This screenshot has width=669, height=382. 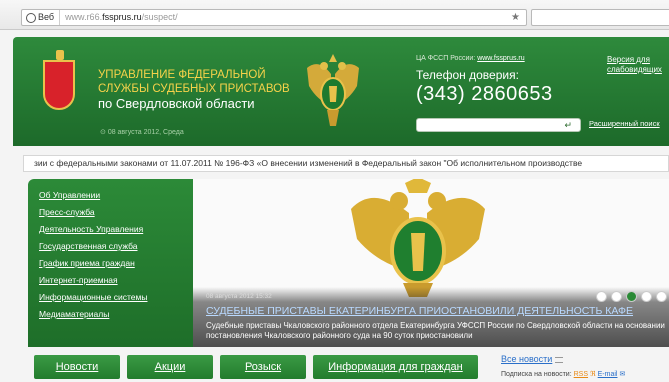 What do you see at coordinates (274, 17) in the screenshot?
I see `address-bar: Веб www.r66.fssprus.ru/suspect/ ★` at bounding box center [274, 17].